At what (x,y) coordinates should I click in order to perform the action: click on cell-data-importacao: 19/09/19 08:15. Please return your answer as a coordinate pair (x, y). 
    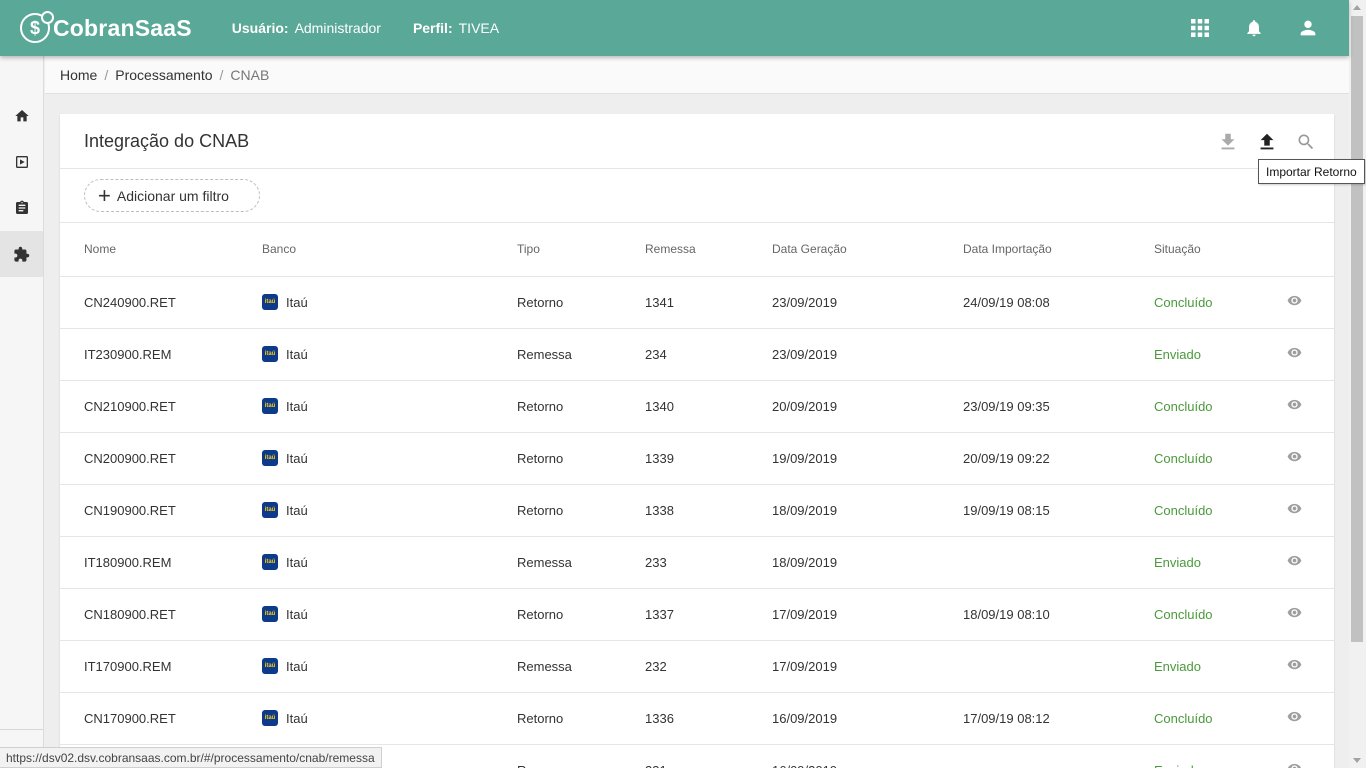
    Looking at the image, I should click on (1058, 510).